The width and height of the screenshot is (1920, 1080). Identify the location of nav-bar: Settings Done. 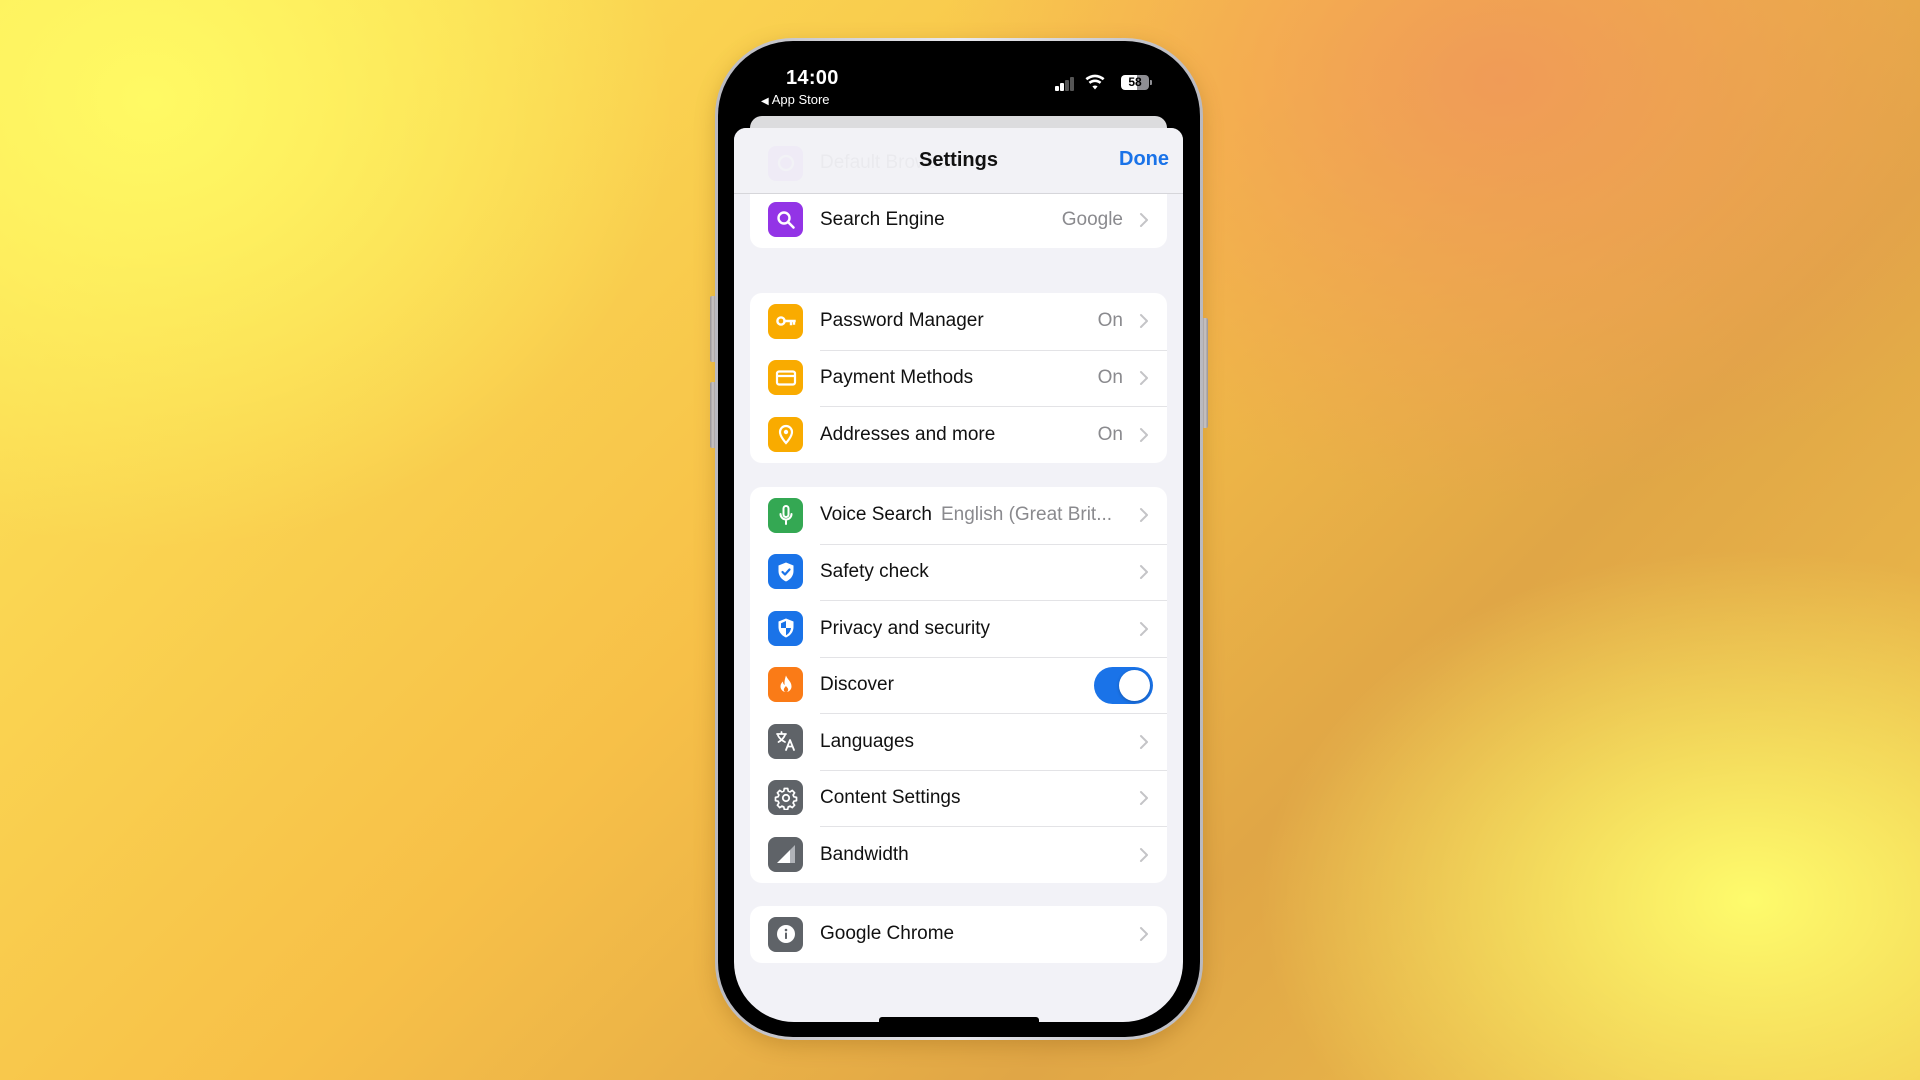
(958, 161).